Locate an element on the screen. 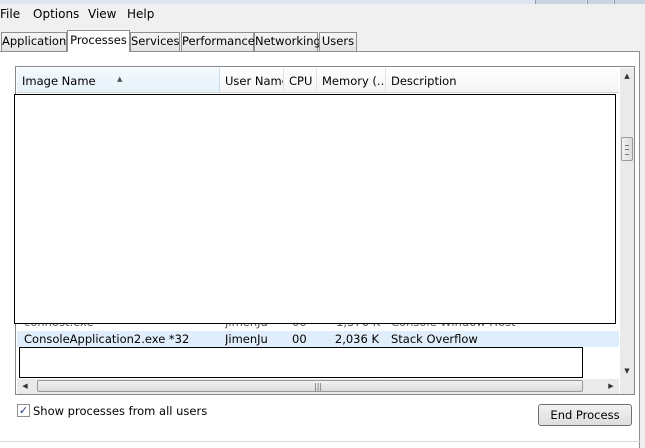  scroll-down-icon: ▼ is located at coordinates (627, 371).